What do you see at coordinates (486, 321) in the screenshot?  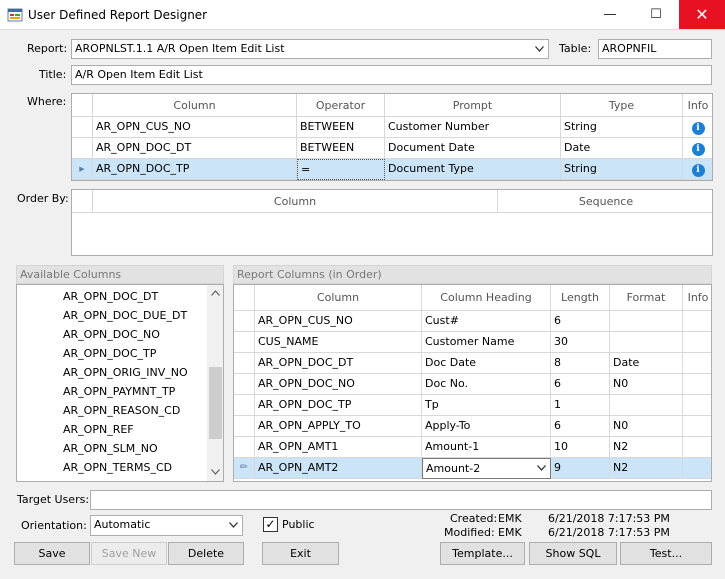 I see `table-cell: Cust#` at bounding box center [486, 321].